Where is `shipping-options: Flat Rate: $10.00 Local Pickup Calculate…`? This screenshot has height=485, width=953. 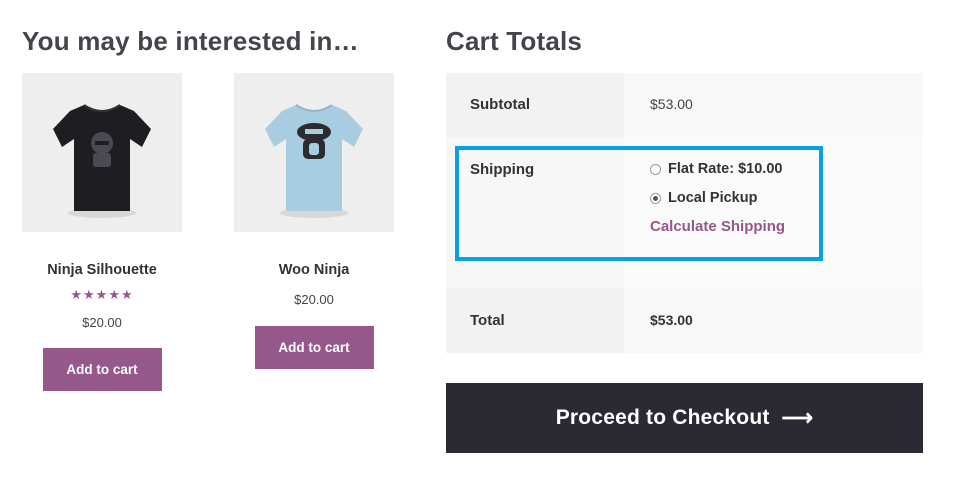
shipping-options: Flat Rate: $10.00 Local Pickup Calculate… is located at coordinates (773, 212).